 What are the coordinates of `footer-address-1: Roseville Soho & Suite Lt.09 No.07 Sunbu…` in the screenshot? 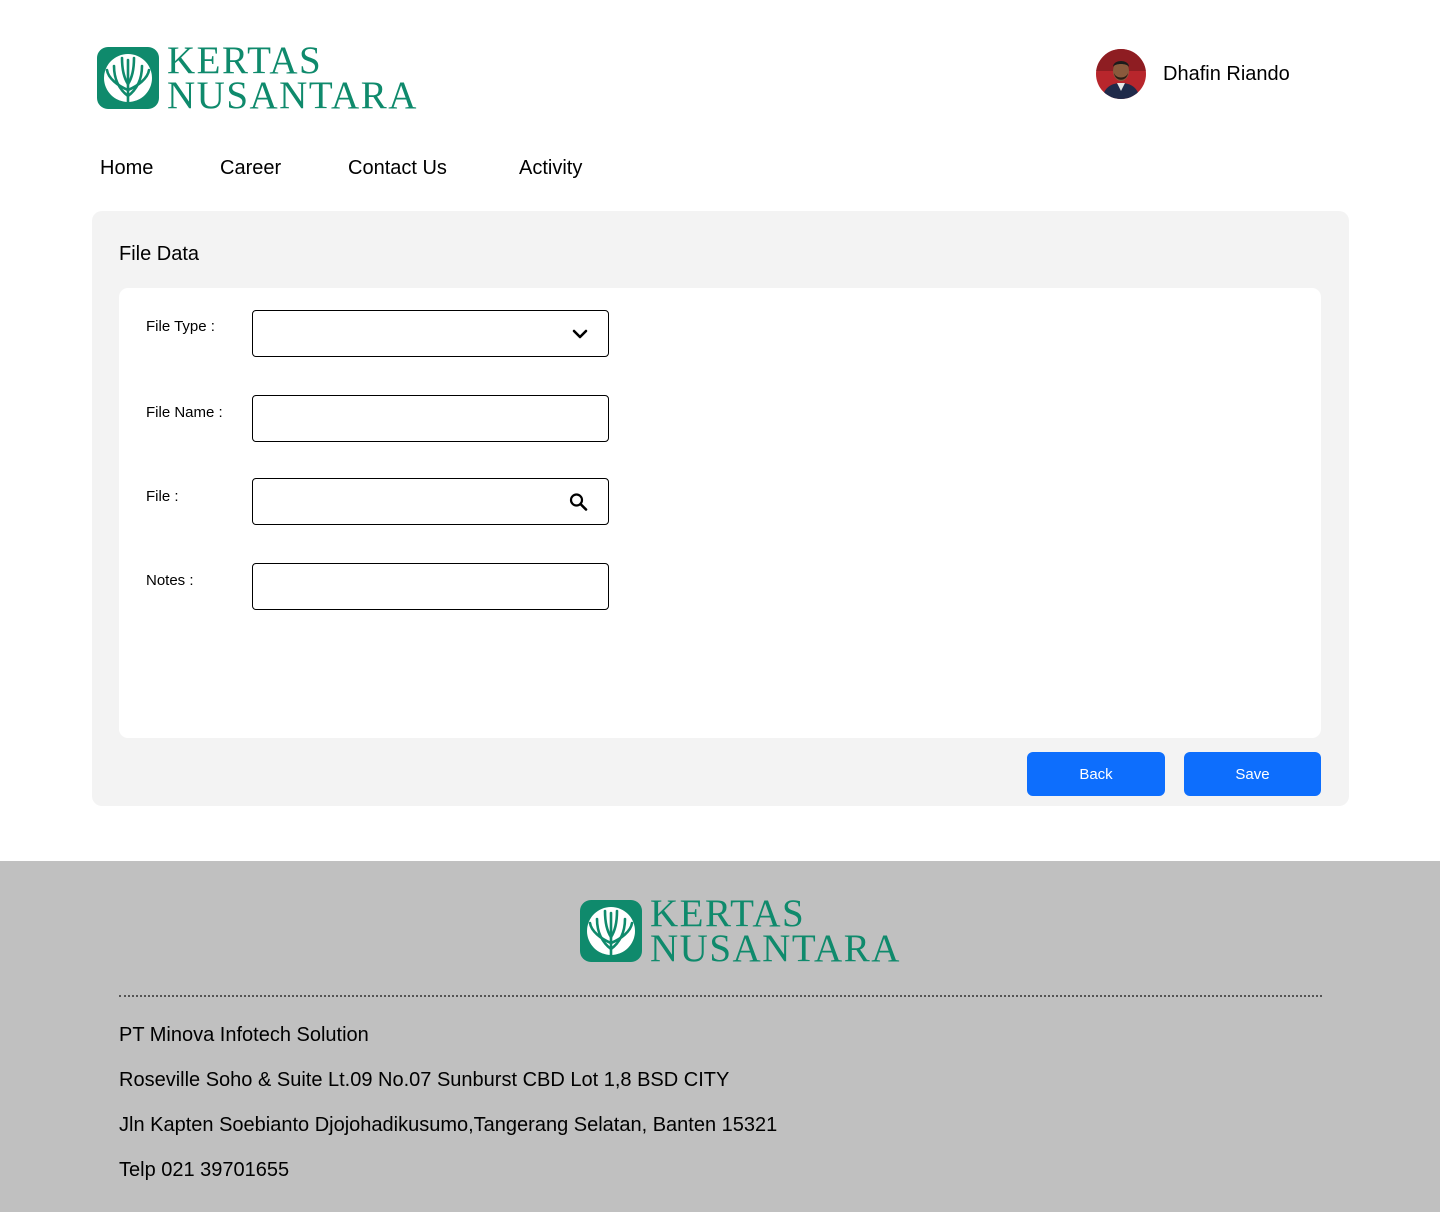 It's located at (424, 1080).